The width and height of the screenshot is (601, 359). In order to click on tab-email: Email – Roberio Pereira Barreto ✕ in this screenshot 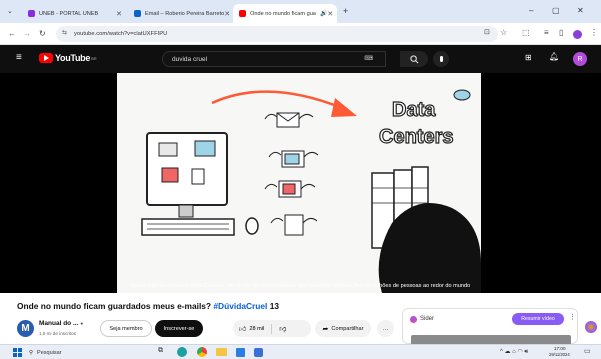, I will do `click(180, 13)`.